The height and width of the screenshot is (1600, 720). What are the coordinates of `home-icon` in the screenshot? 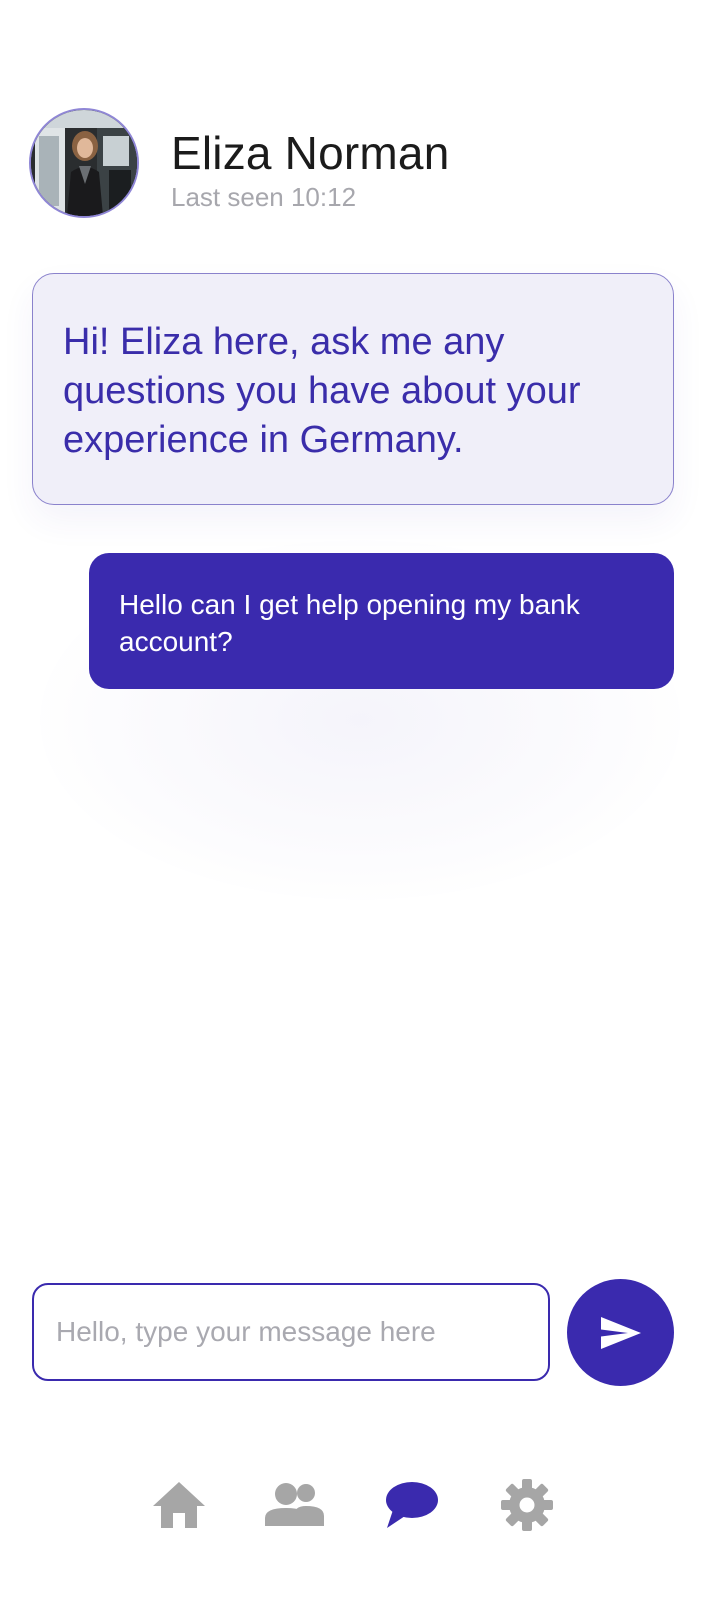 It's located at (179, 1505).